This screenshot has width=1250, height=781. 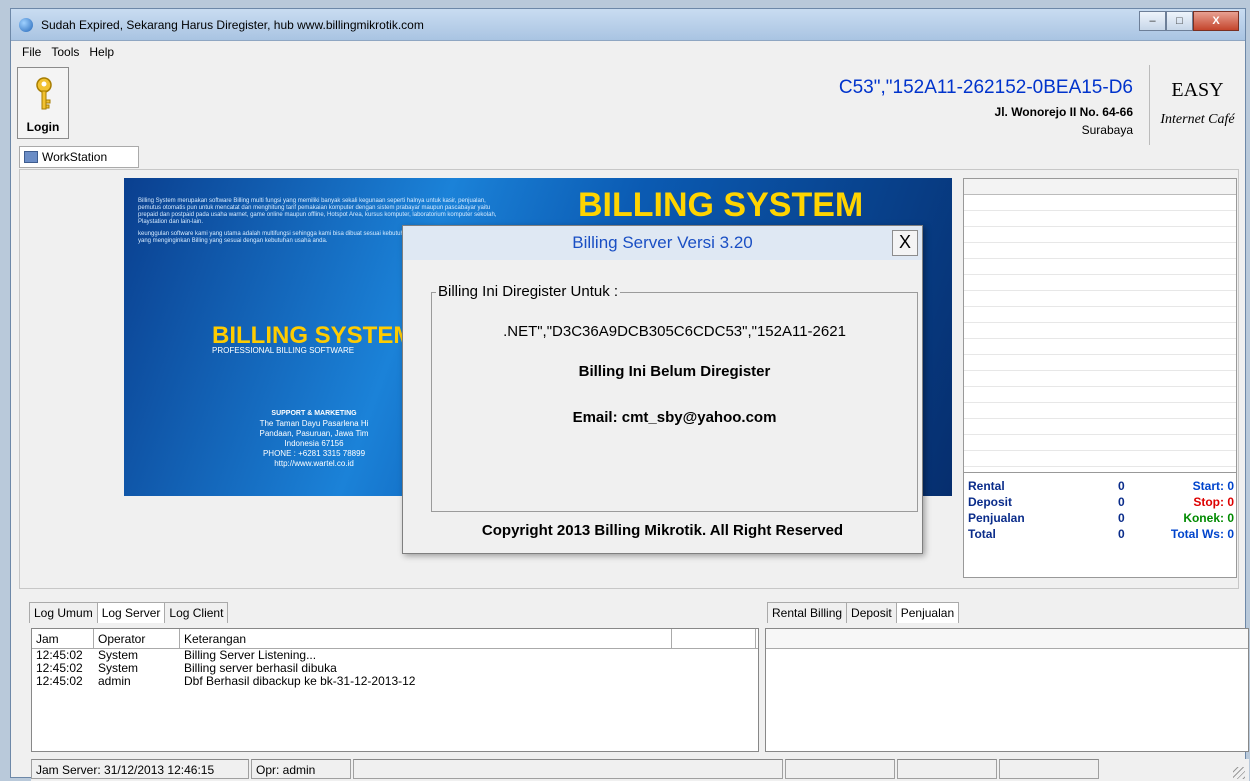 What do you see at coordinates (26, 25) in the screenshot?
I see `app-icon` at bounding box center [26, 25].